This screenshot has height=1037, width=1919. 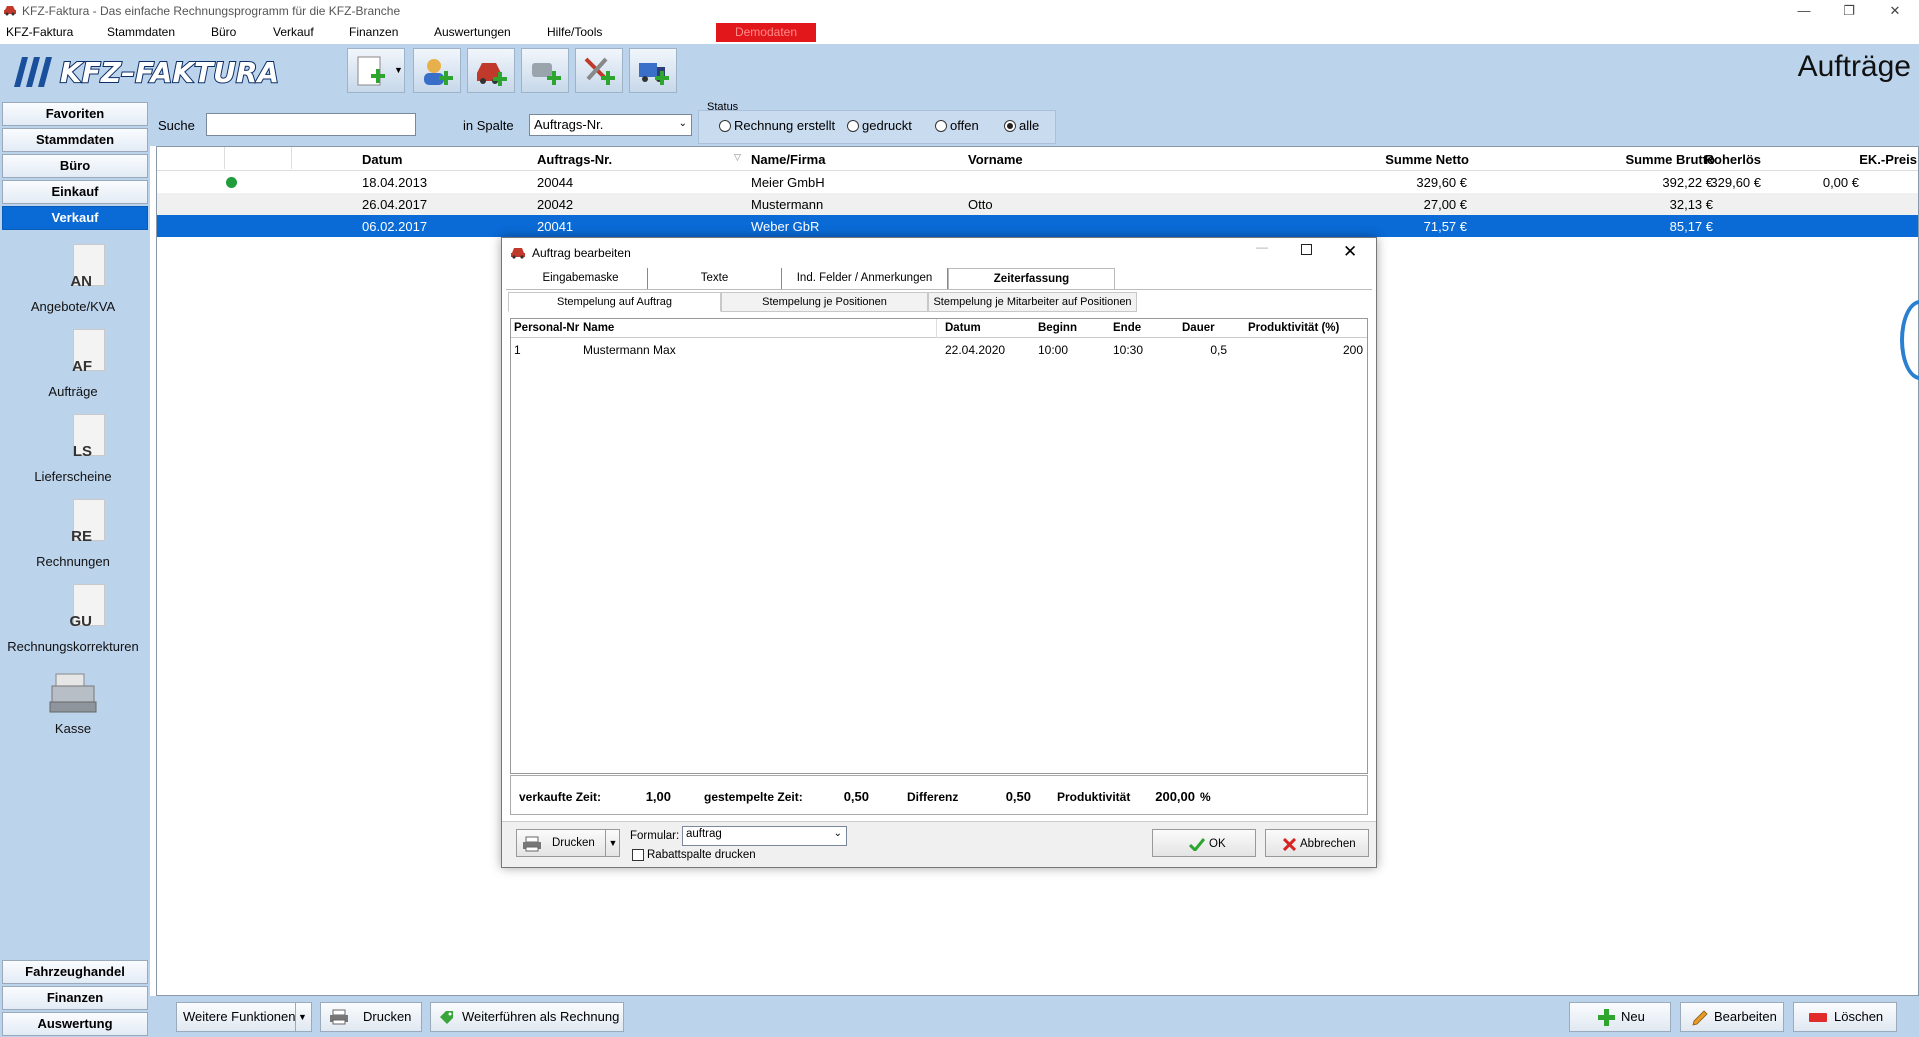 What do you see at coordinates (865, 278) in the screenshot?
I see `tab-ind-felder: Ind. Felder / Anmerkungen` at bounding box center [865, 278].